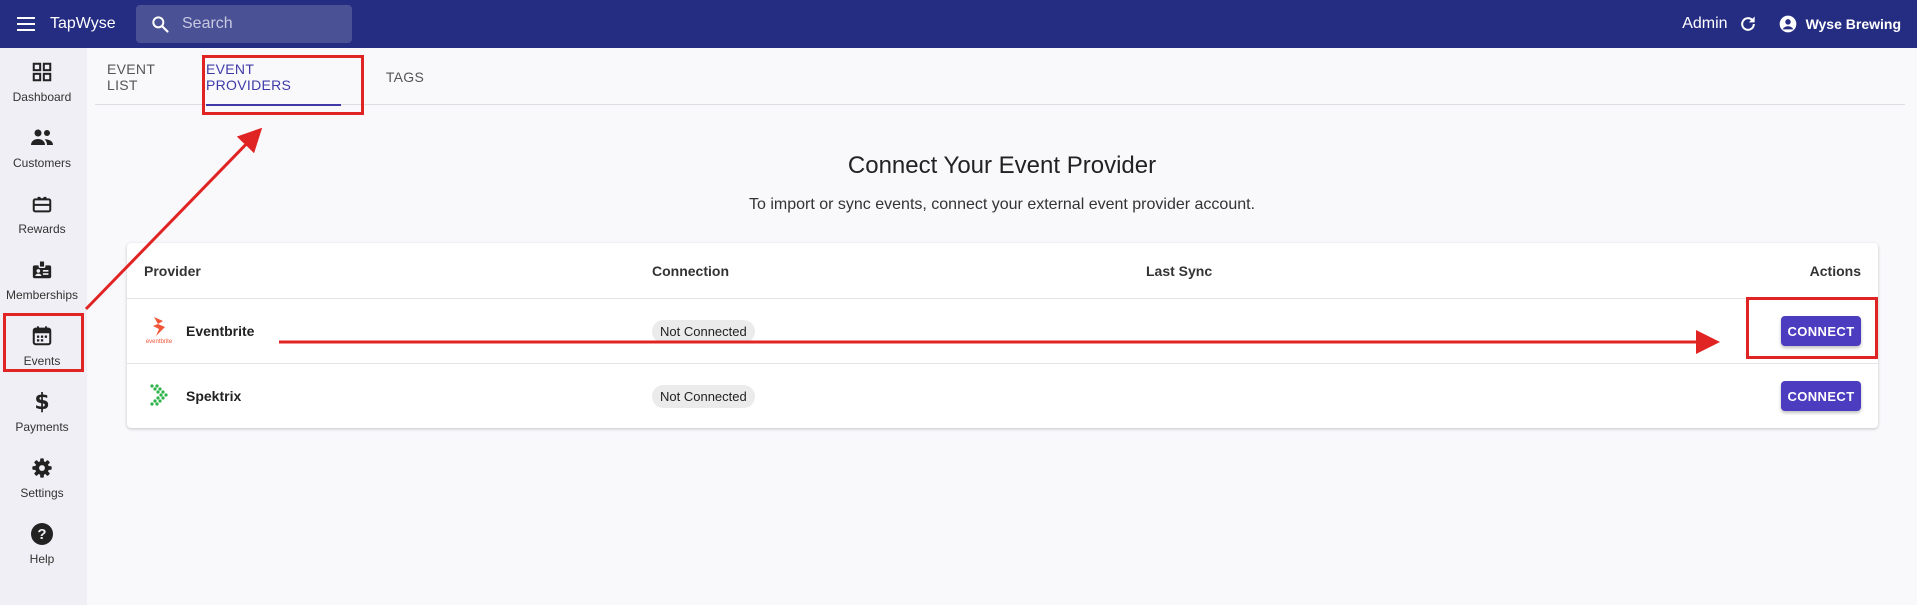  I want to click on help-circle-icon: ?, so click(42, 534).